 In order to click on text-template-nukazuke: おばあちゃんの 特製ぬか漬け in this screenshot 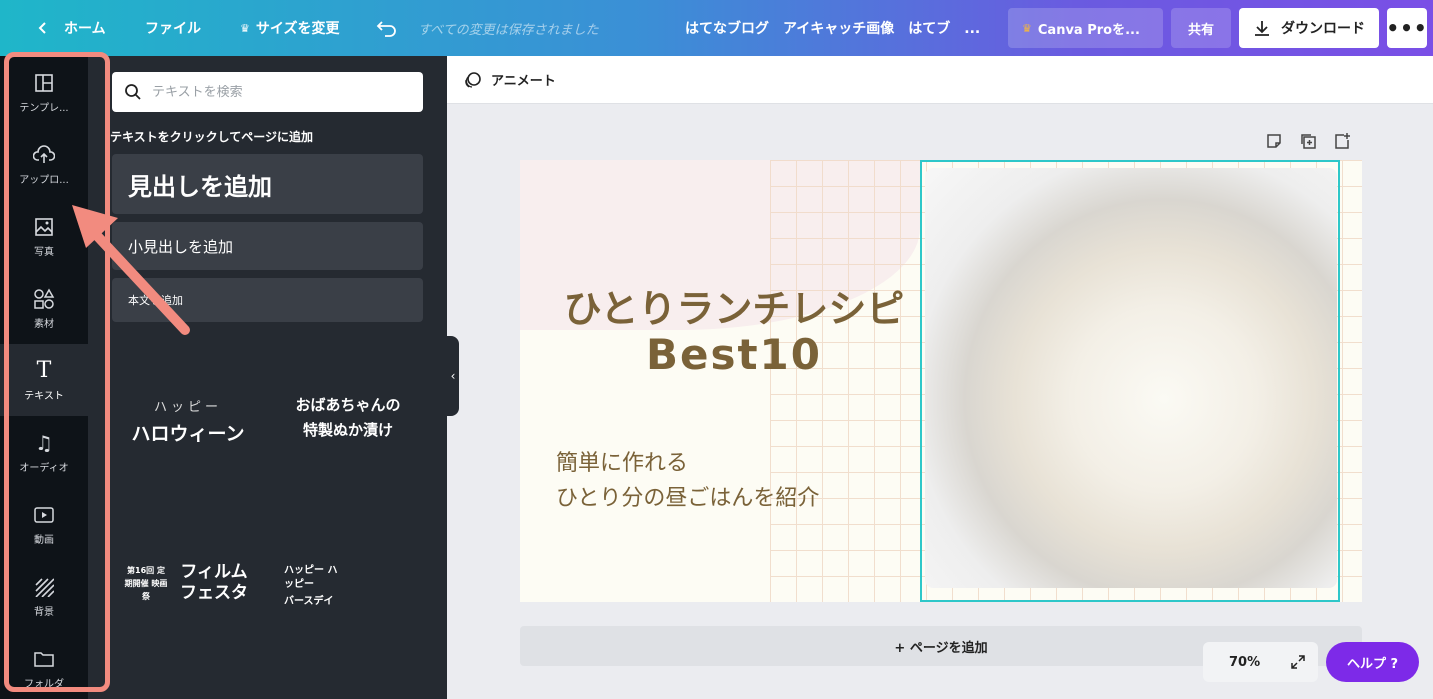, I will do `click(348, 417)`.